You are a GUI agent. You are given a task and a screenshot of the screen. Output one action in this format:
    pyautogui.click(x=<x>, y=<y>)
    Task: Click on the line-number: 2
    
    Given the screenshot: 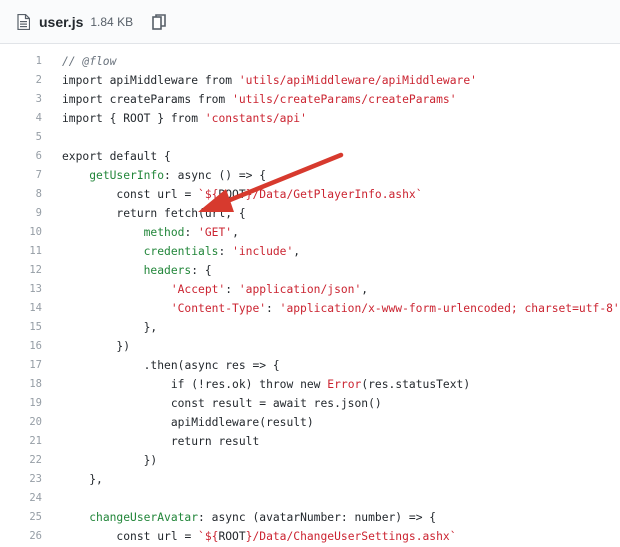 What is the action you would take?
    pyautogui.click(x=31, y=80)
    